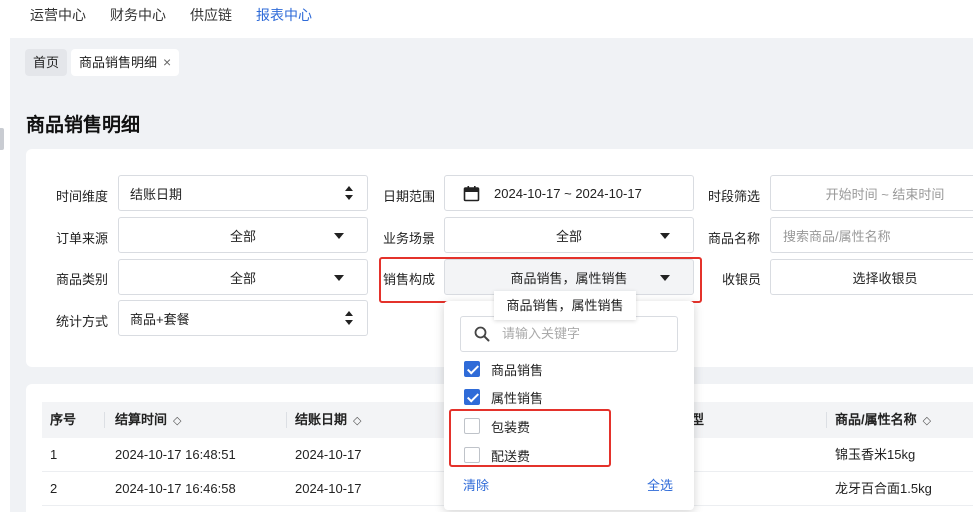  What do you see at coordinates (2, 139) in the screenshot?
I see `sidebar-toggle-handle` at bounding box center [2, 139].